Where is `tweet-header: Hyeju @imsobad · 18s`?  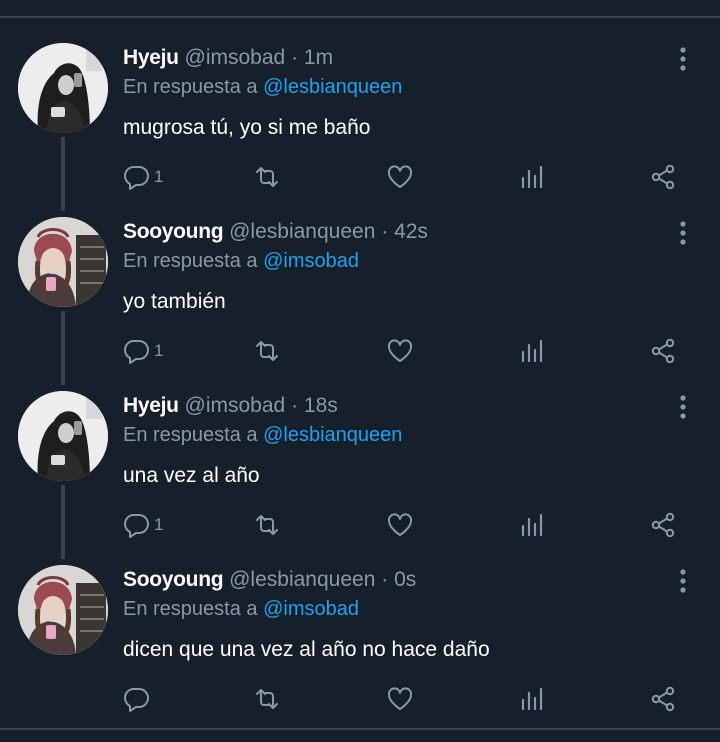
tweet-header: Hyeju @imsobad · 18s is located at coordinates (230, 406).